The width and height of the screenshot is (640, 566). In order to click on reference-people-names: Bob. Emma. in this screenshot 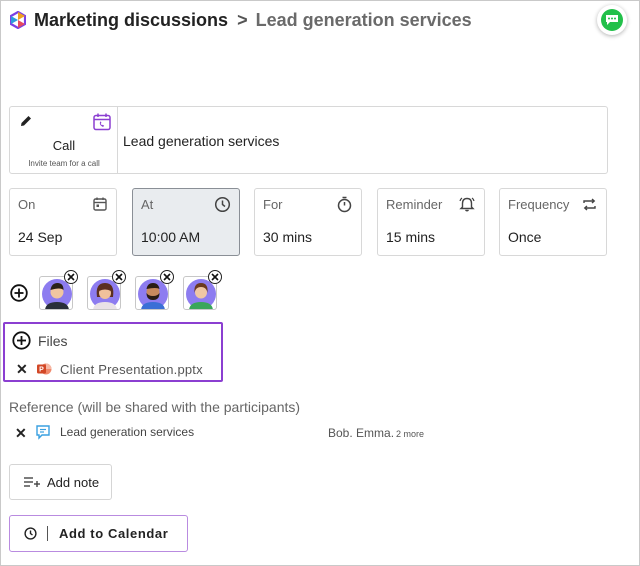, I will do `click(361, 433)`.